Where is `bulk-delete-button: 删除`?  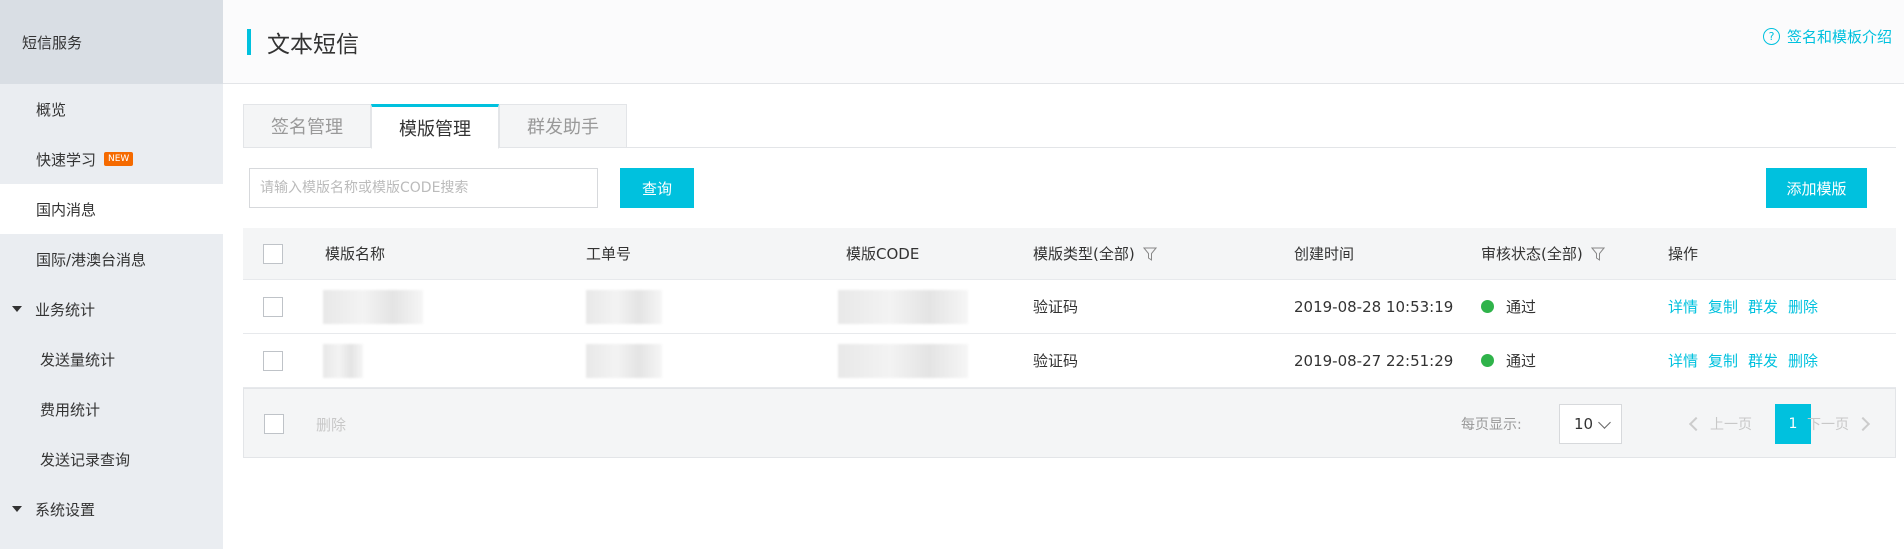
bulk-delete-button: 删除 is located at coordinates (331, 424).